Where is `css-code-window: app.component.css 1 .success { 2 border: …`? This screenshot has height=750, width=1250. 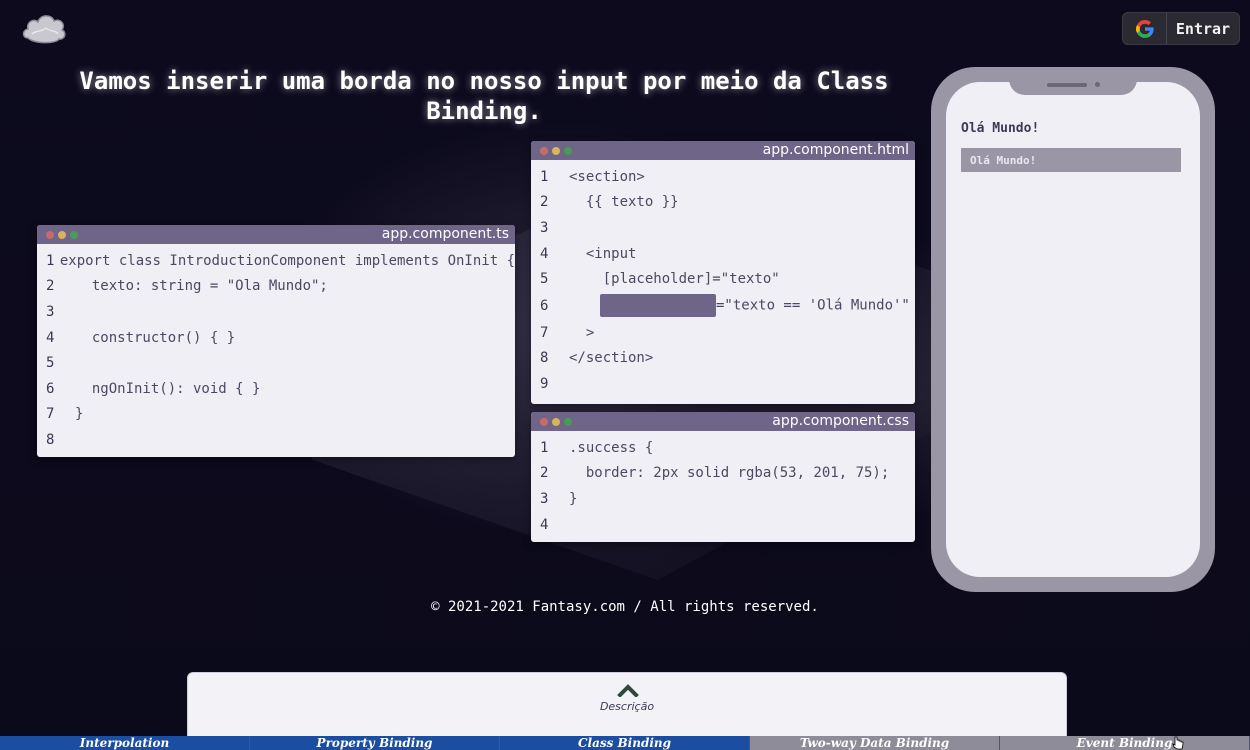
css-code-window: app.component.css 1 .success { 2 border: … is located at coordinates (723, 477).